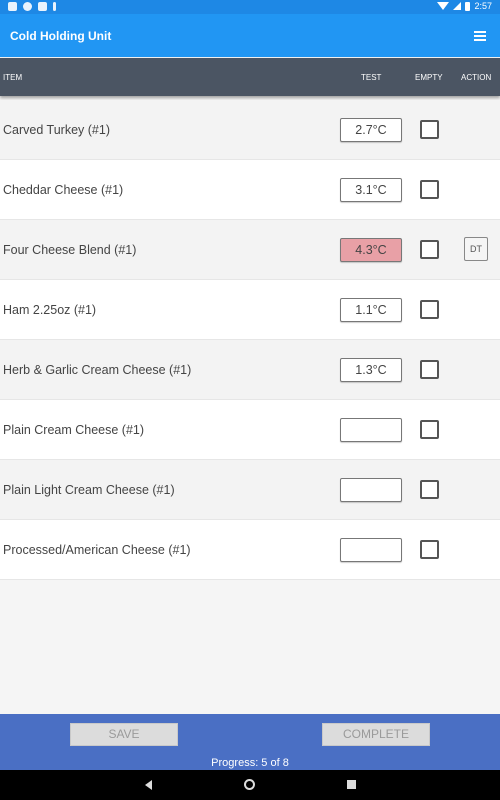  Describe the element at coordinates (250, 430) in the screenshot. I see `table-row: Plain Cream Cheese (#1)` at that location.